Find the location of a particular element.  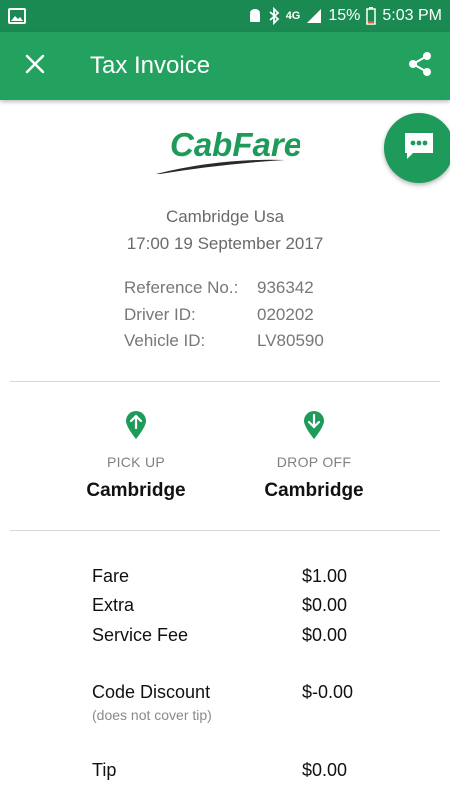

battery-icon is located at coordinates (371, 16).